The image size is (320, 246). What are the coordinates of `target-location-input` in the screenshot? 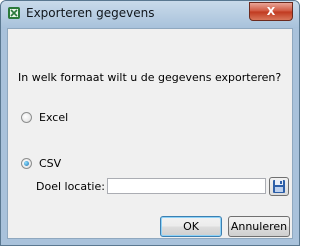 It's located at (186, 186).